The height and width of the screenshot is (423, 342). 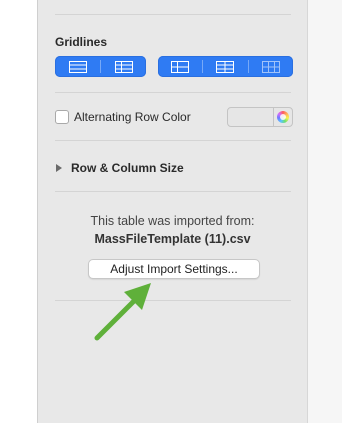 I want to click on annotation-arrow-icon, so click(x=122, y=312).